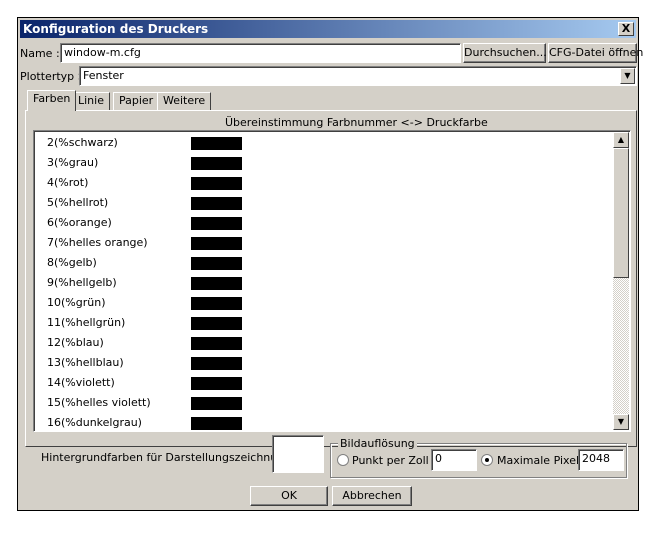 The height and width of the screenshot is (550, 672). Describe the element at coordinates (322, 223) in the screenshot. I see `color-row: 6(%orange)` at that location.